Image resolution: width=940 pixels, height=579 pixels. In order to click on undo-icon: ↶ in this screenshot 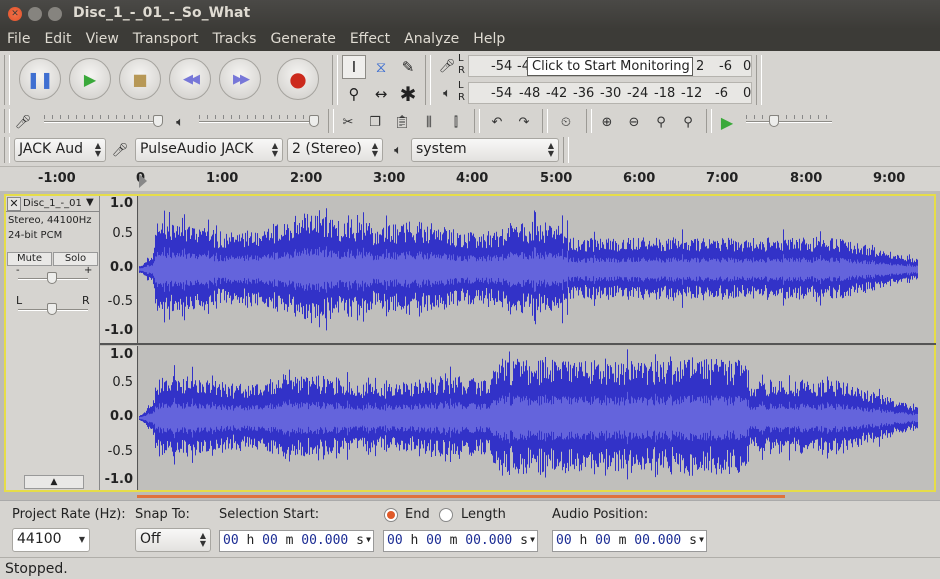, I will do `click(497, 122)`.